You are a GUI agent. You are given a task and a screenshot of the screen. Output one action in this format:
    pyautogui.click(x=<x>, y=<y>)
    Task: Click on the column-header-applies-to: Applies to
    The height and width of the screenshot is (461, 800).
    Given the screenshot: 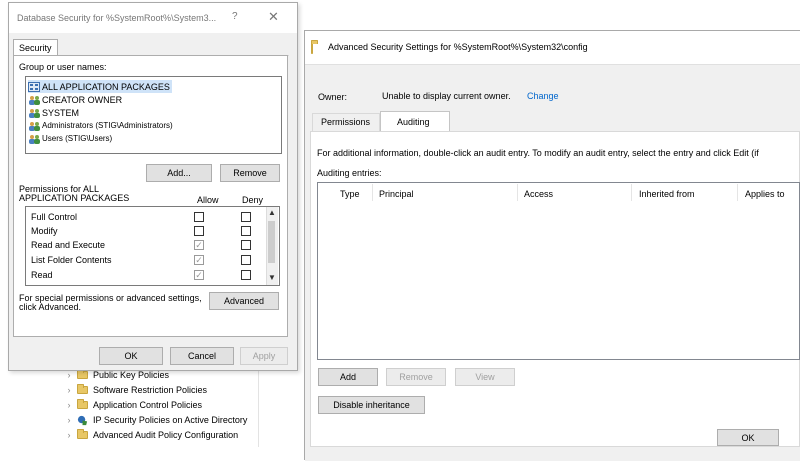 What is the action you would take?
    pyautogui.click(x=765, y=194)
    